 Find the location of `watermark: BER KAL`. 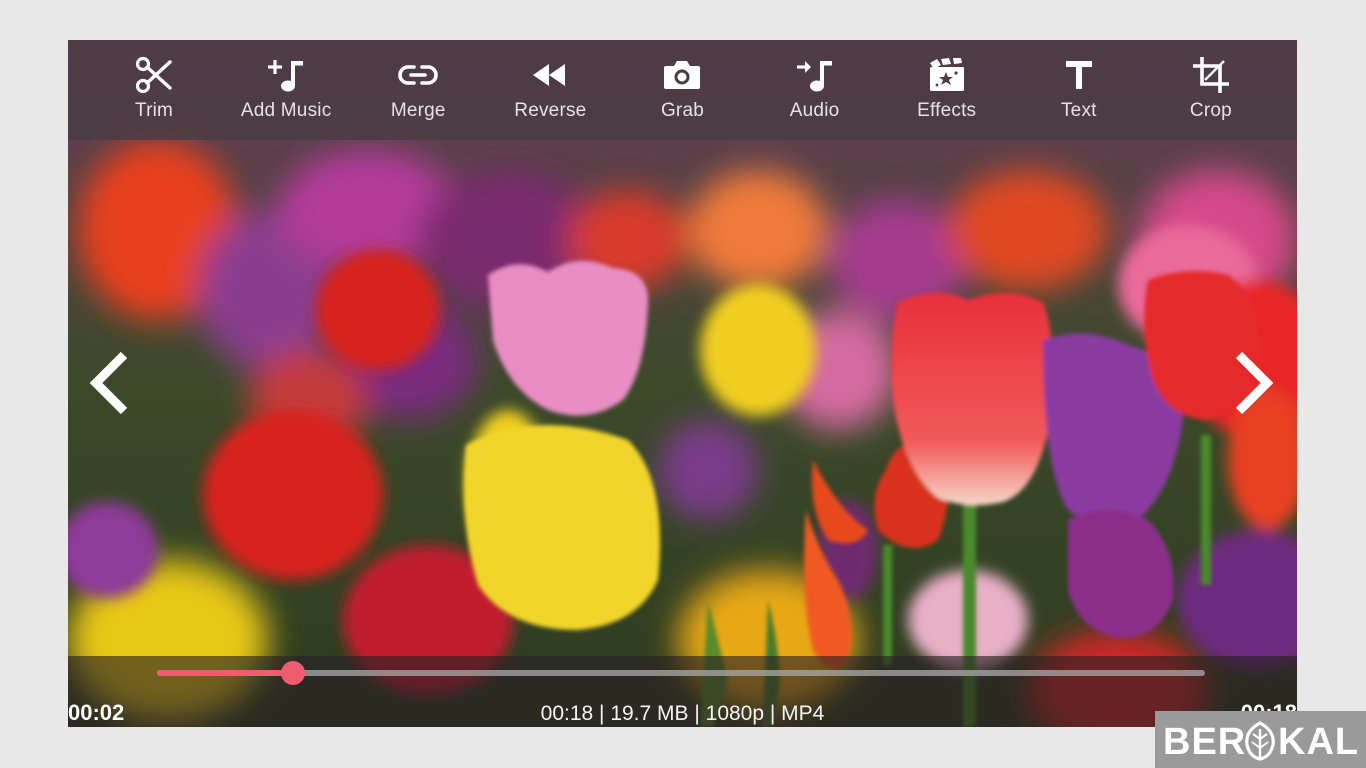

watermark: BER KAL is located at coordinates (1260, 739).